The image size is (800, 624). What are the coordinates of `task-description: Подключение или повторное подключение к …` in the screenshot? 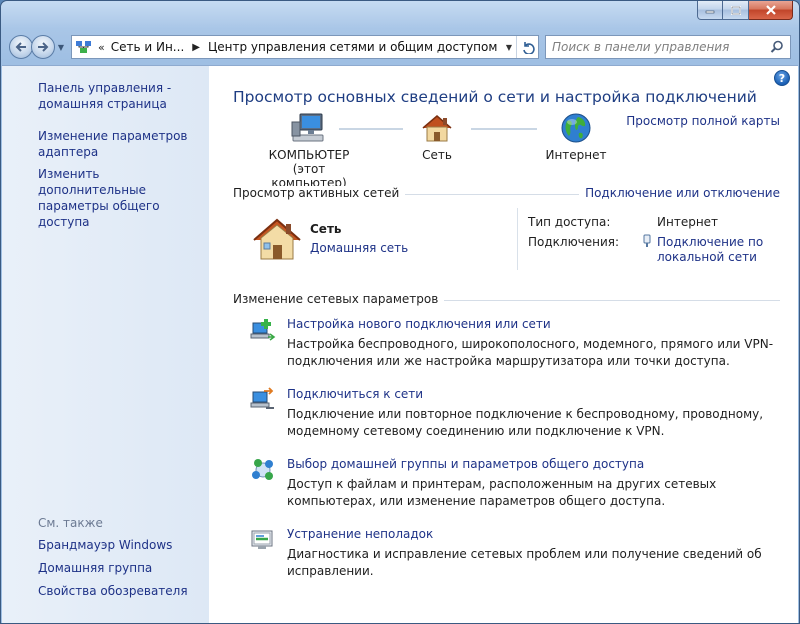 It's located at (525, 422).